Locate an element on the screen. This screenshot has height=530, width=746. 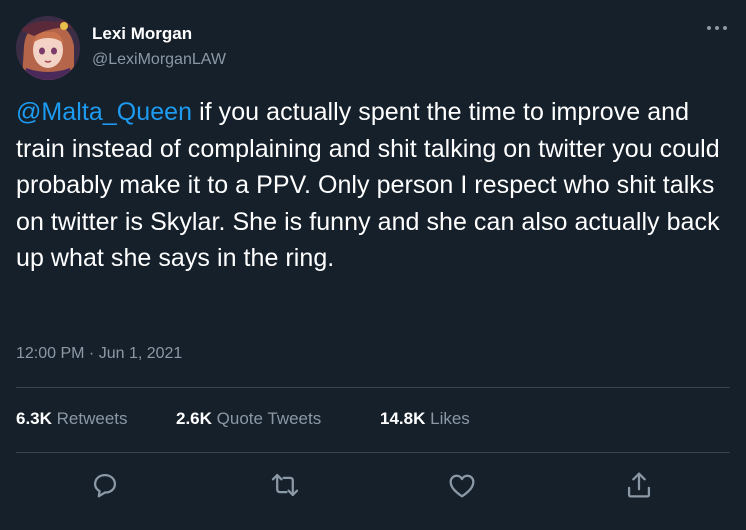
likes-count: 14.8K is located at coordinates (403, 418).